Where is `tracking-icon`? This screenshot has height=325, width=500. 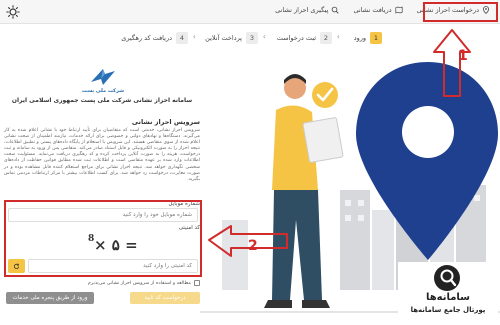 tracking-icon is located at coordinates (336, 10).